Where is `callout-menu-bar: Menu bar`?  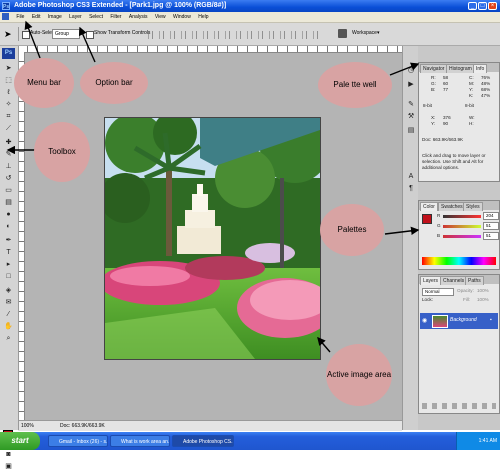 callout-menu-bar: Menu bar is located at coordinates (44, 83).